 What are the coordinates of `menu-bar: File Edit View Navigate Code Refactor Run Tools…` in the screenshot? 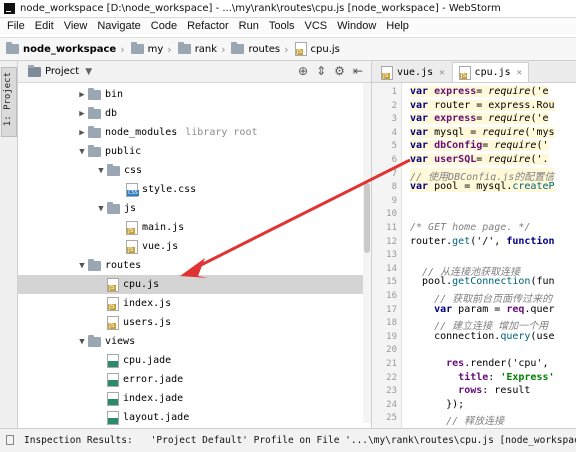 It's located at (288, 26).